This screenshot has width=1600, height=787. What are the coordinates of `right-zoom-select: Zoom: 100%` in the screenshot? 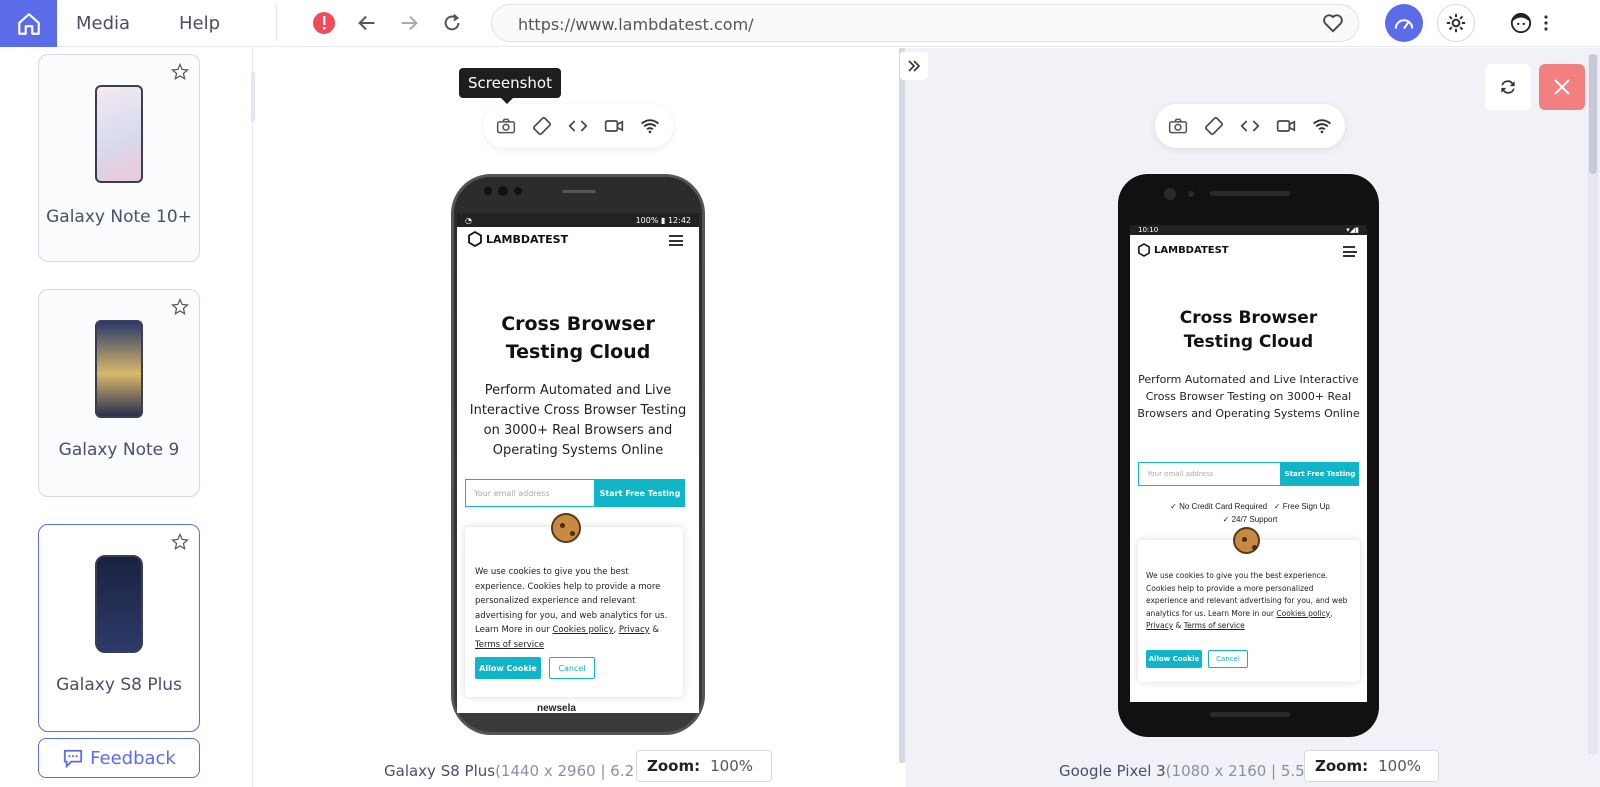 It's located at (1371, 766).